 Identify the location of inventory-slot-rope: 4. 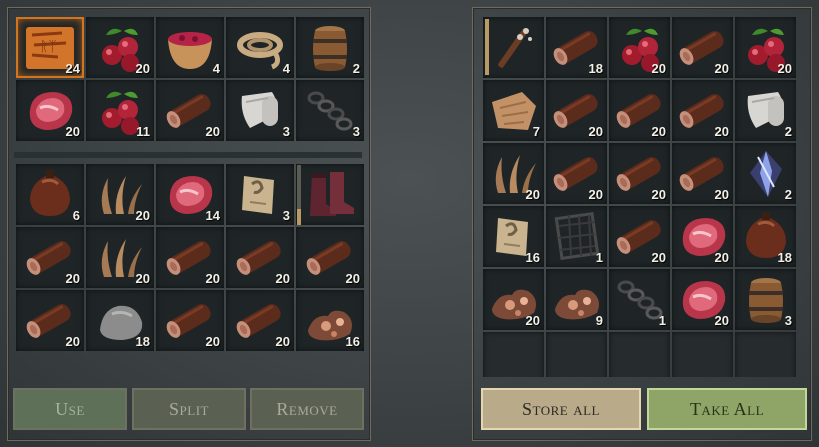
(260, 47).